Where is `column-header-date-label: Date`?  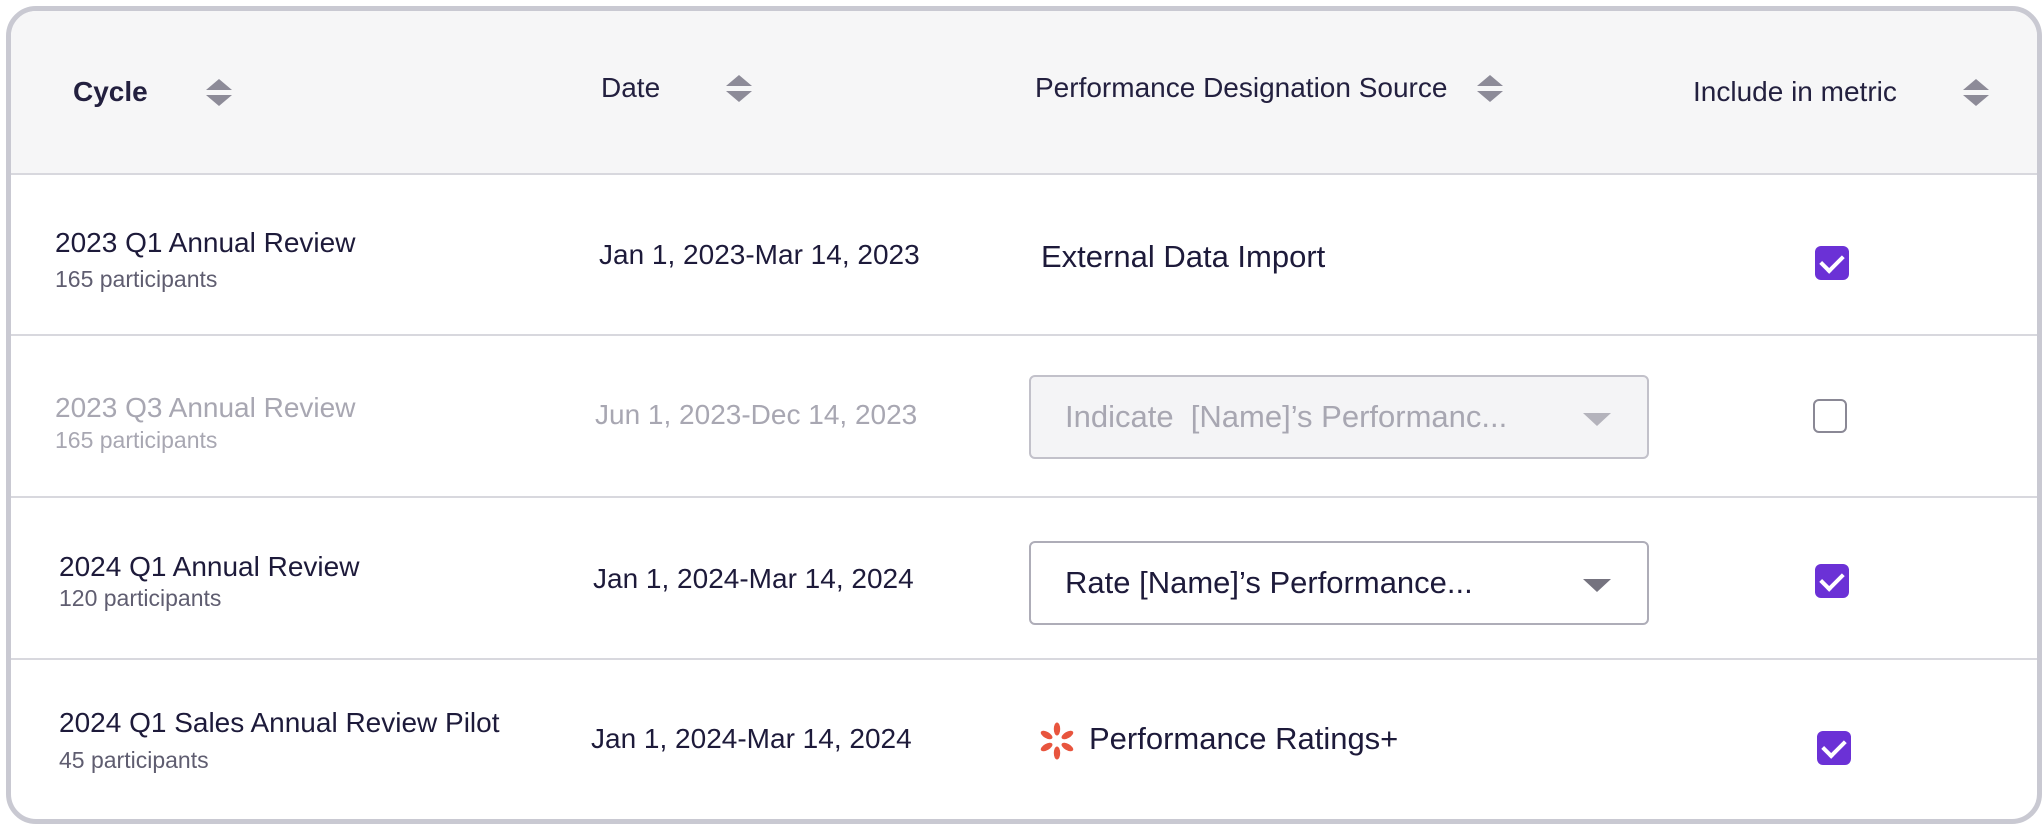 column-header-date-label: Date is located at coordinates (631, 87).